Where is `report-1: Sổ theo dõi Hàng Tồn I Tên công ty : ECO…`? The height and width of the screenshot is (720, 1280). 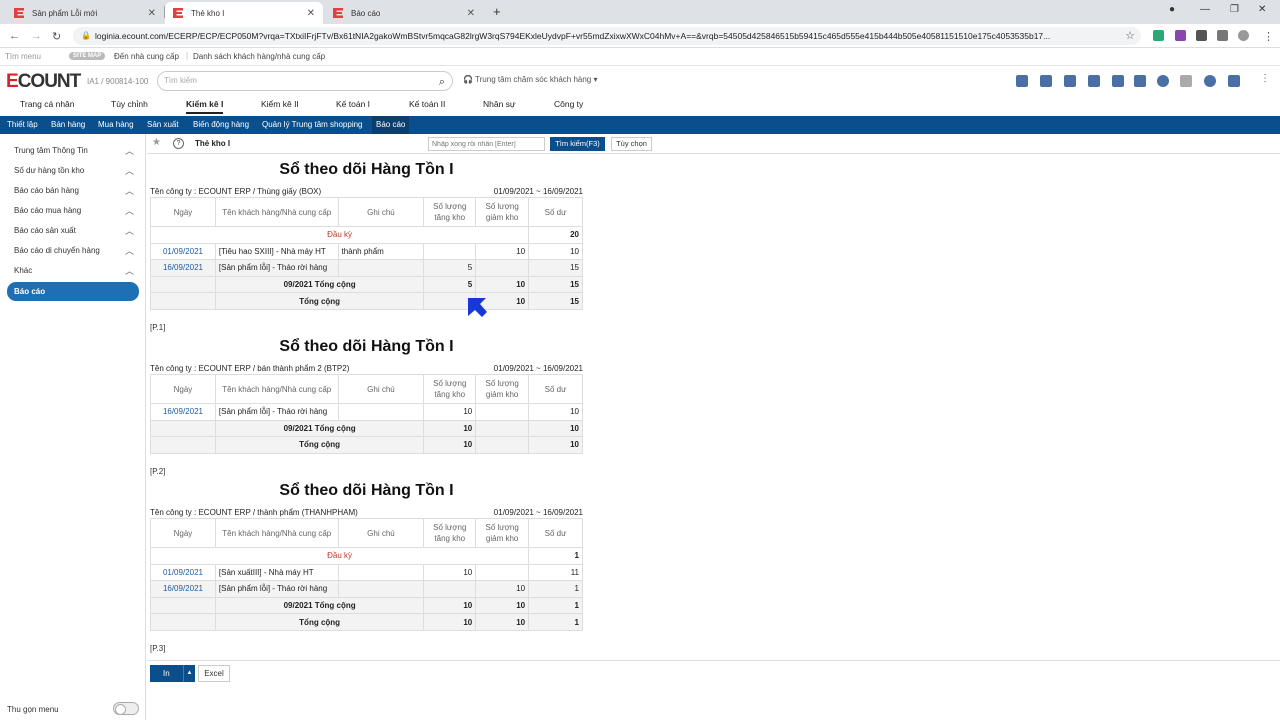 report-1: Sổ theo dõi Hàng Tồn I Tên công ty : ECO… is located at coordinates (366, 241).